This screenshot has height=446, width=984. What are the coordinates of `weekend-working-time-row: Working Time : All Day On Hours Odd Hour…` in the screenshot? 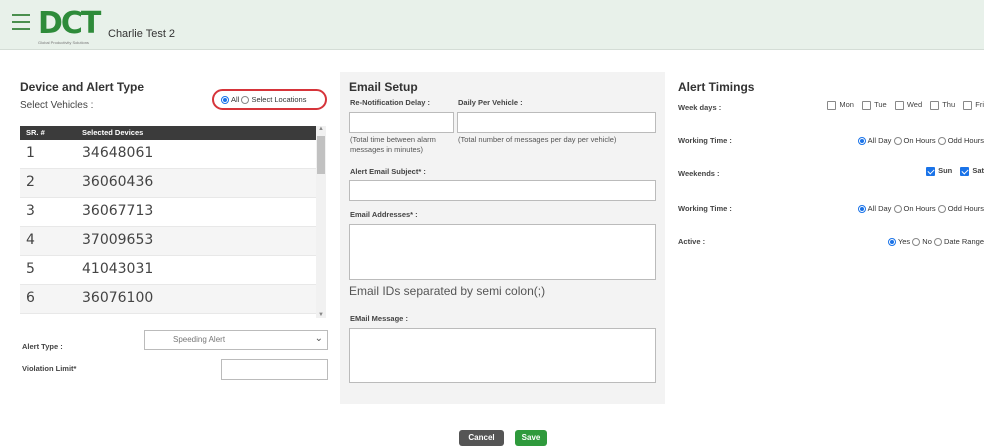 It's located at (831, 210).